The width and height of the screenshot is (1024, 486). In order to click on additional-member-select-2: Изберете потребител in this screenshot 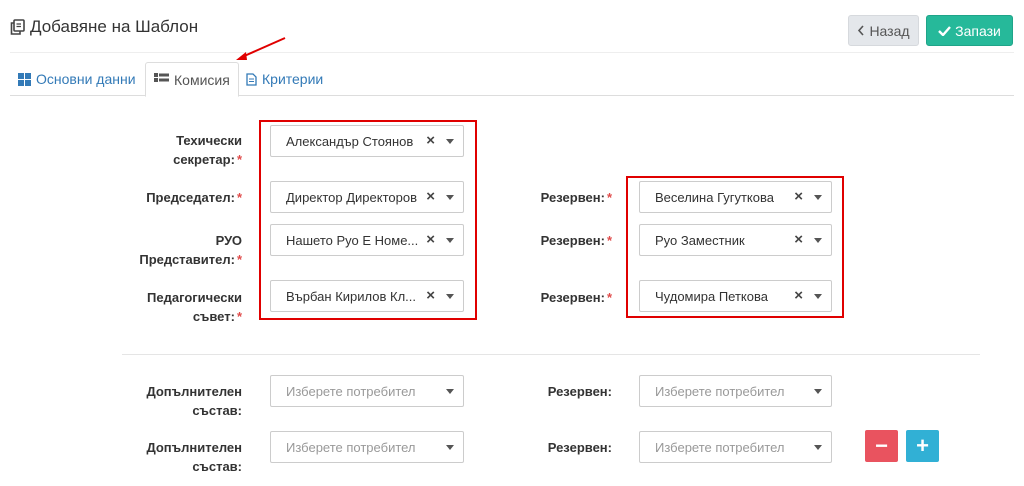, I will do `click(367, 447)`.